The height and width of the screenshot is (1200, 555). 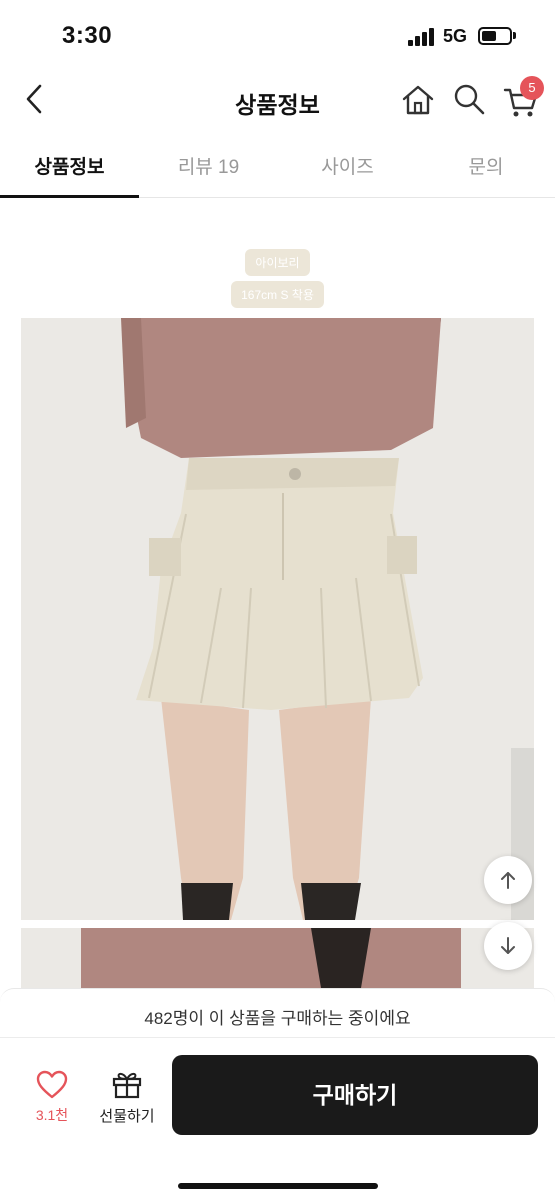 I want to click on gift-button: 선물하기, so click(x=127, y=1096).